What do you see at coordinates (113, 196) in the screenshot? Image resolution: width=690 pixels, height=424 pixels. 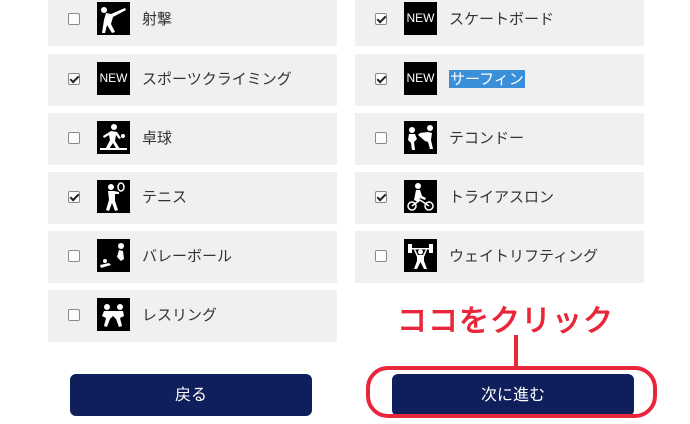 I see `tennis-icon` at bounding box center [113, 196].